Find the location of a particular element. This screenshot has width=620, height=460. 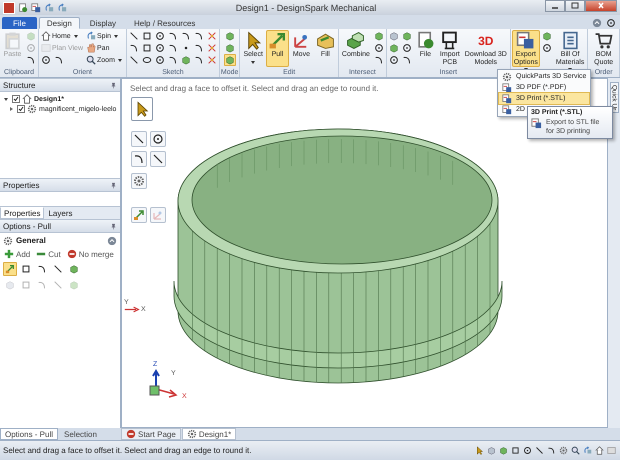

file-menu-tab: File is located at coordinates (19, 23).